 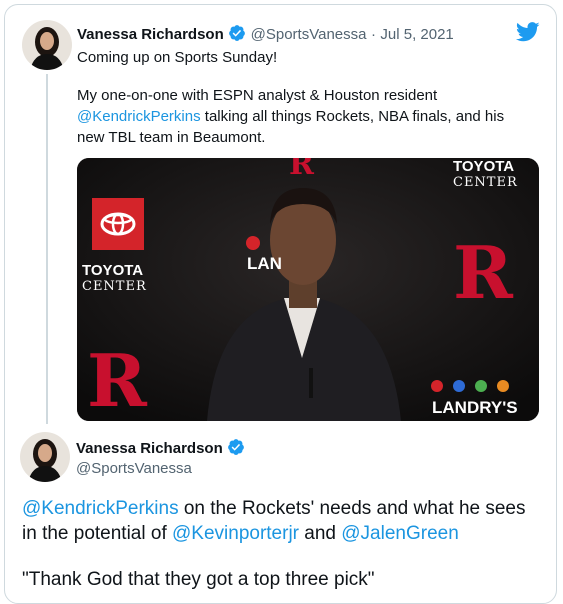 What do you see at coordinates (97, 533) in the screenshot?
I see `quote-line2-start: in the potential of` at bounding box center [97, 533].